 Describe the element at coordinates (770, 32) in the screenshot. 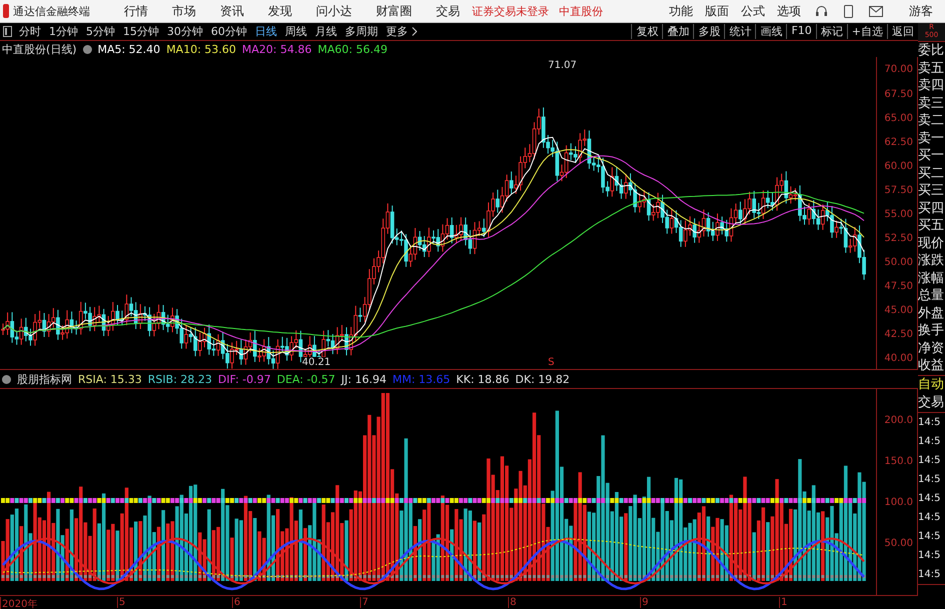

I see `toolbar-button: 画线` at that location.